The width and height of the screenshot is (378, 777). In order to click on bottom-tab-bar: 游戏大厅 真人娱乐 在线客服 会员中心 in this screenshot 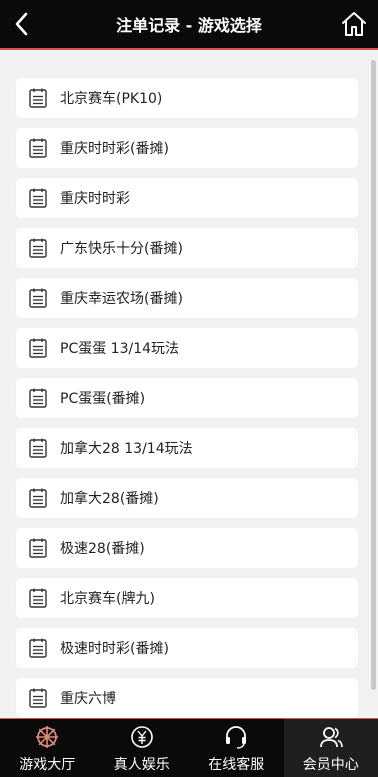, I will do `click(189, 747)`.